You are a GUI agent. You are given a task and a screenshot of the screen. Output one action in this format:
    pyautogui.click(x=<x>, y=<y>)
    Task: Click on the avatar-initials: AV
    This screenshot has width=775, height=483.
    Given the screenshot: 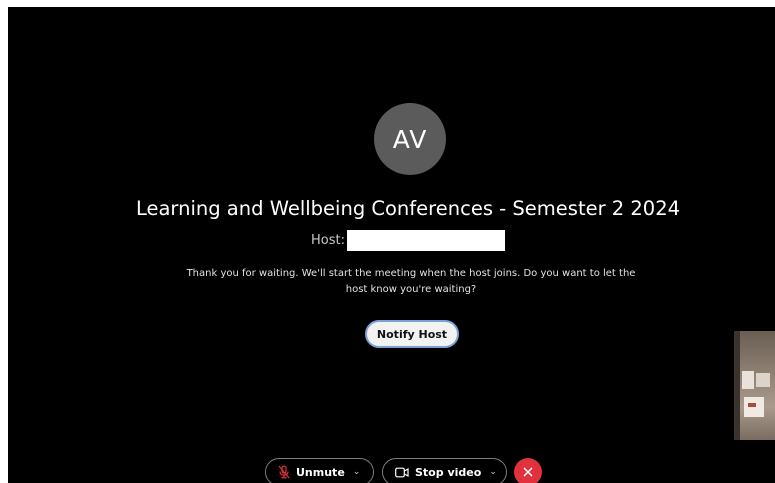 What is the action you would take?
    pyautogui.click(x=410, y=139)
    